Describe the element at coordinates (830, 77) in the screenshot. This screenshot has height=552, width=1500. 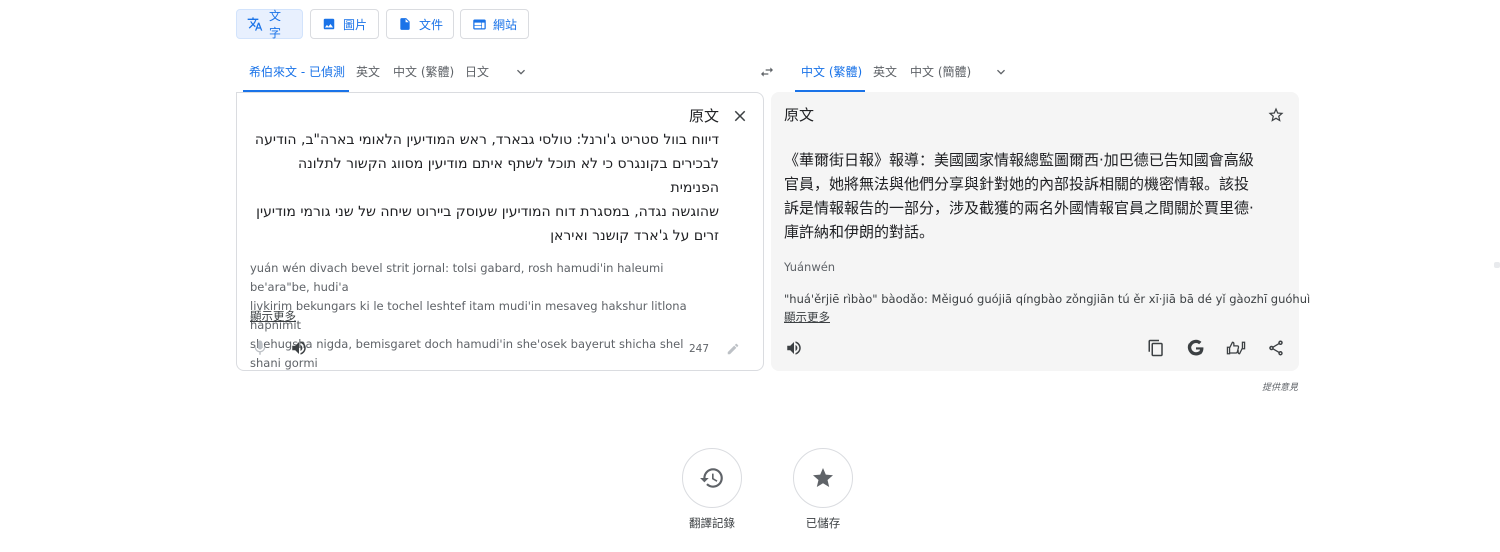
I see `target-lang-chinese-traditional: 中文 (繁體)` at that location.